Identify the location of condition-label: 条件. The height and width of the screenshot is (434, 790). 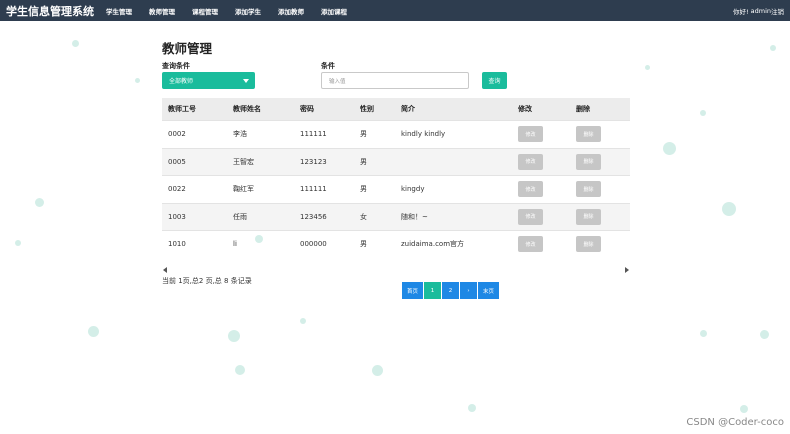
(328, 66).